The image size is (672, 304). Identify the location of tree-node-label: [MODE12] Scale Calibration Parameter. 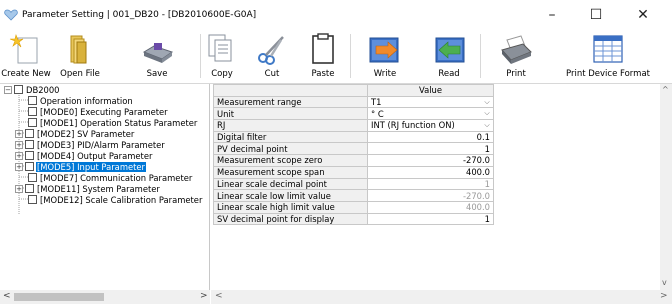
(121, 199).